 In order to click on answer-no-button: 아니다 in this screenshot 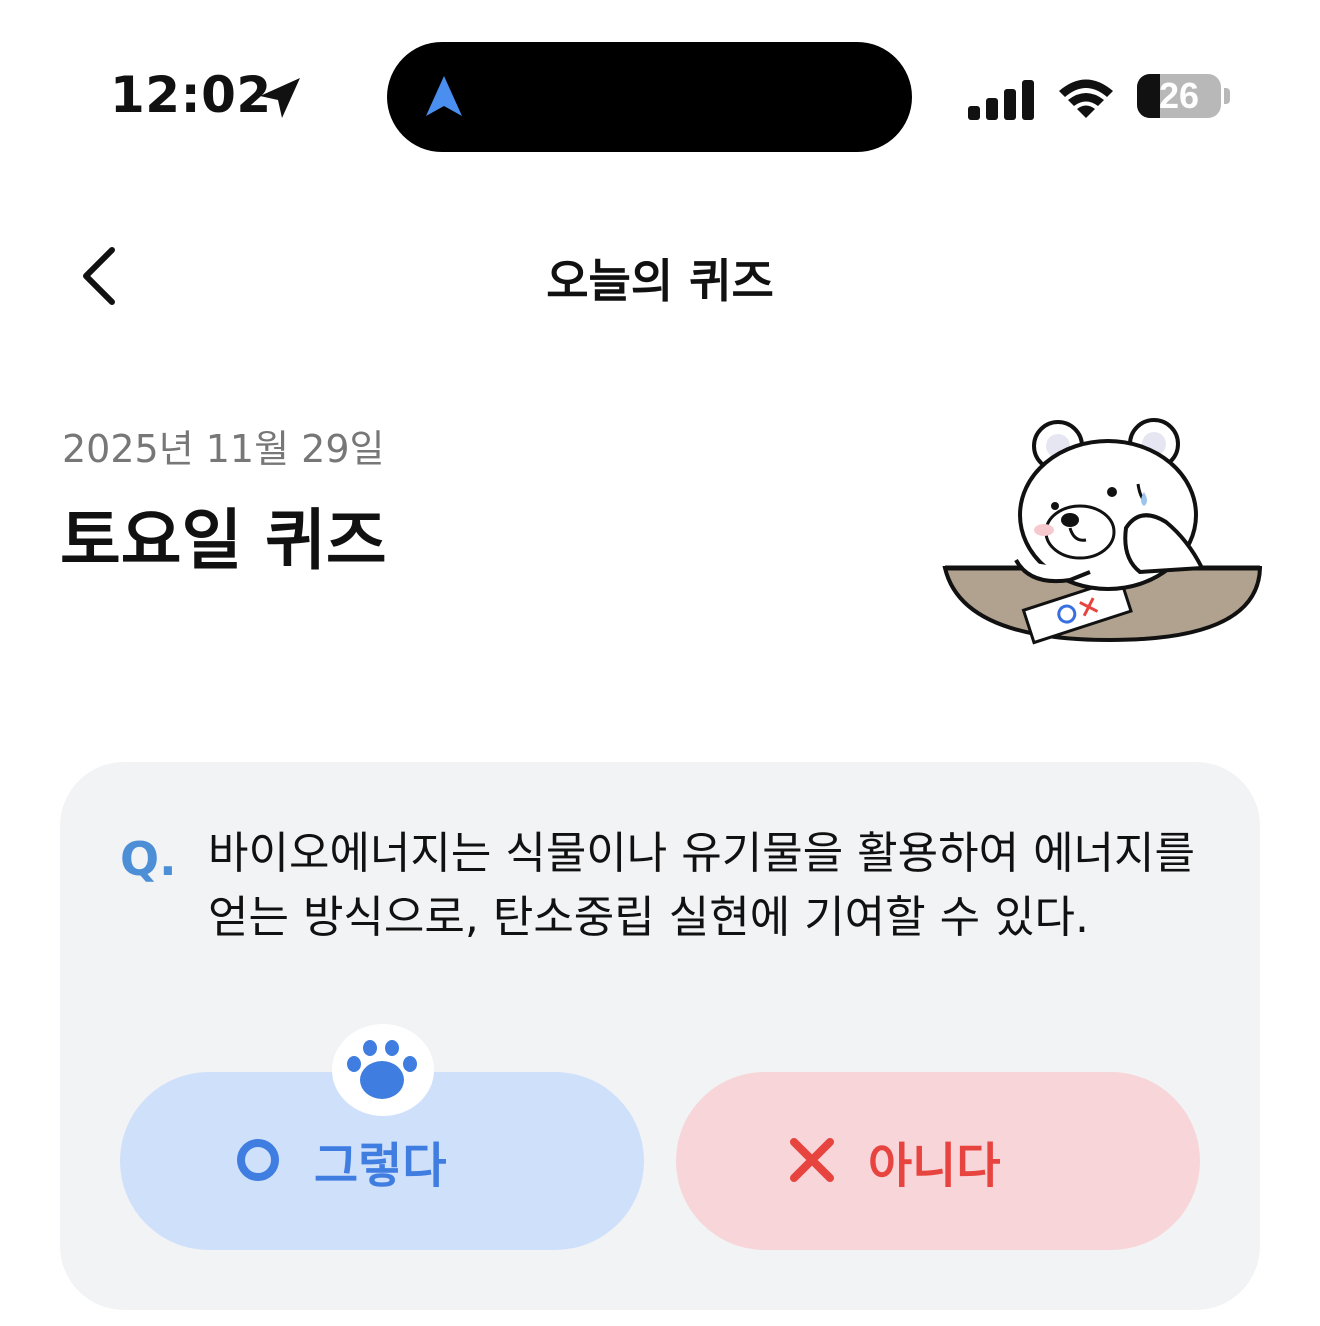, I will do `click(938, 1161)`.